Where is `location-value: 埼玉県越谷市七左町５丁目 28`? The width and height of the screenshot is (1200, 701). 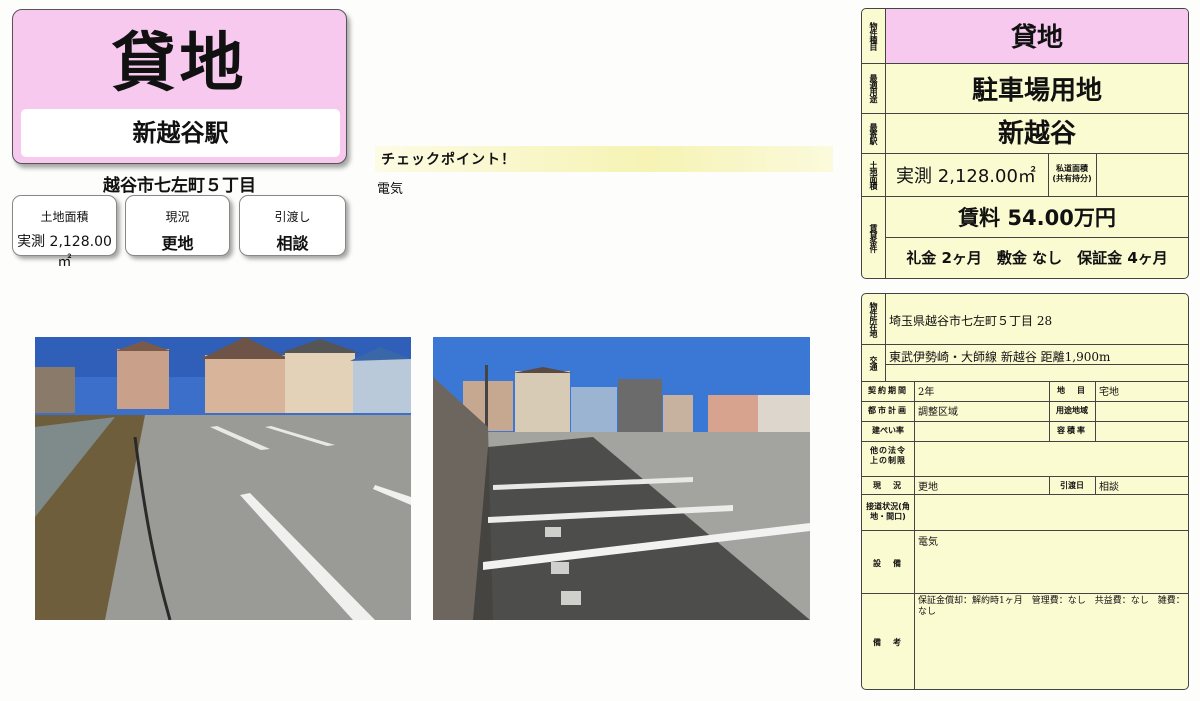 location-value: 埼玉県越谷市七左町５丁目 28 is located at coordinates (971, 321).